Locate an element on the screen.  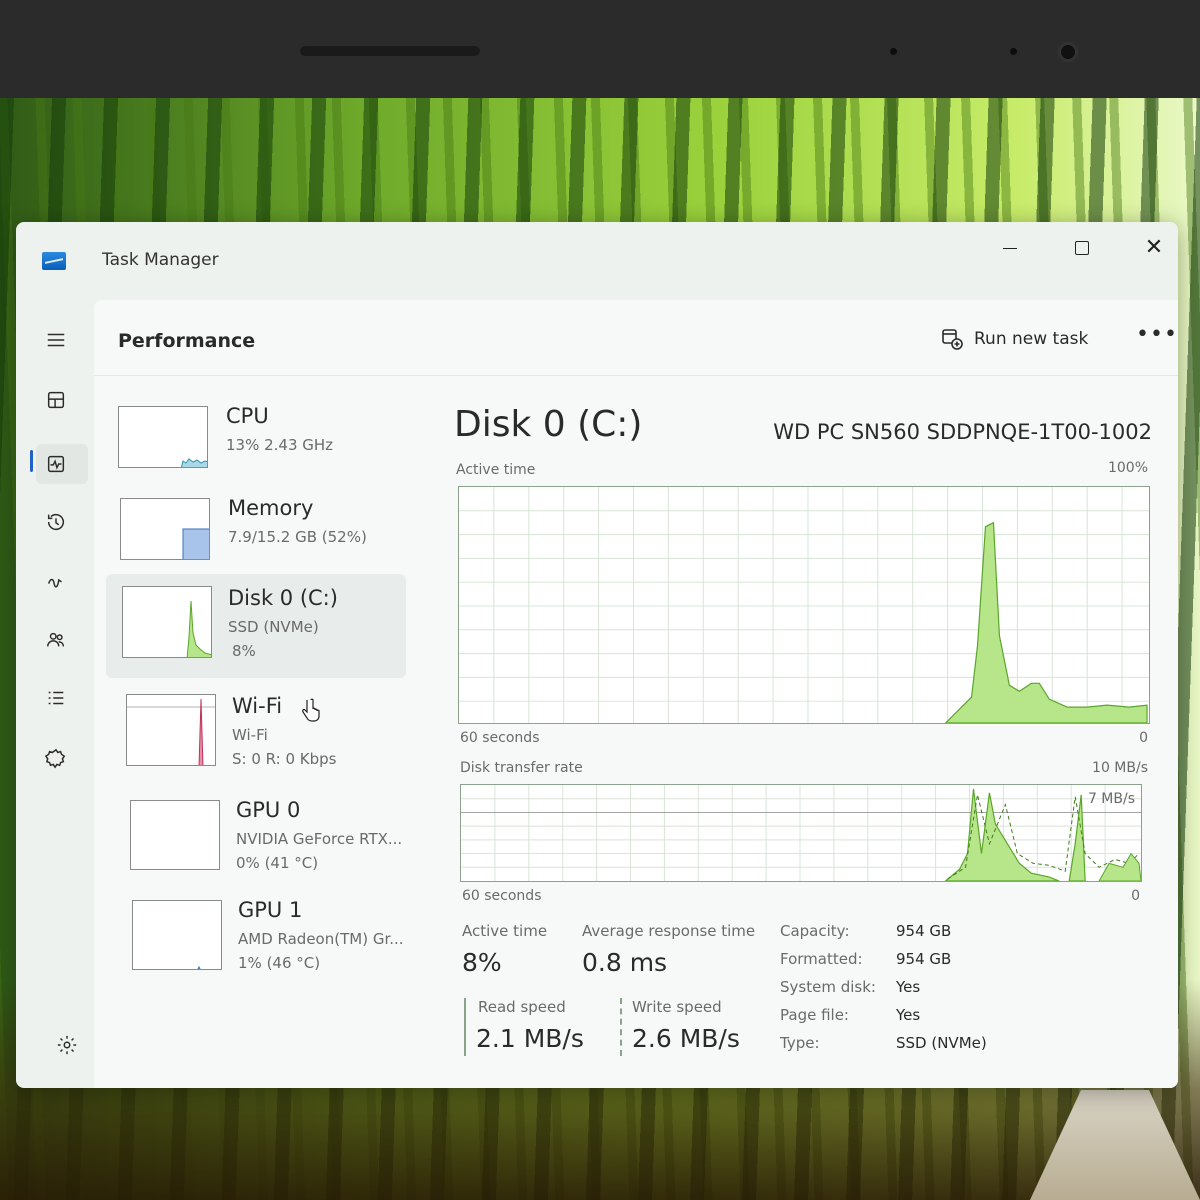
transfer-rate-graph-min: 0 is located at coordinates (1135, 896).